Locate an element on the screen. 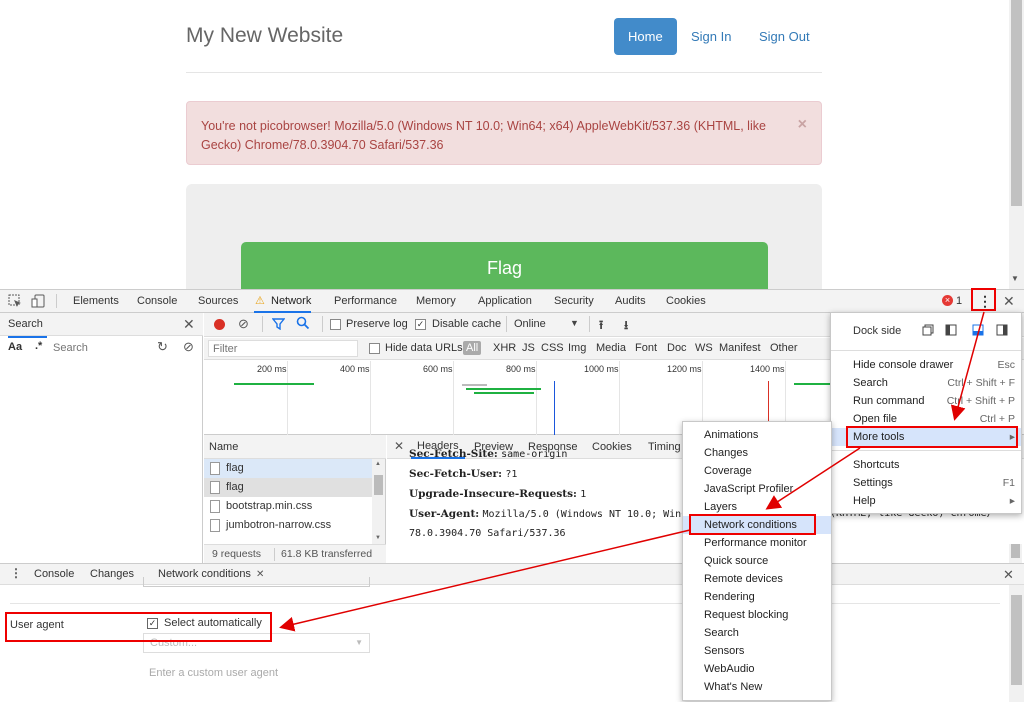 This screenshot has width=1024, height=702. arrow-more-tools-to-network-conditions is located at coordinates (813, 478).